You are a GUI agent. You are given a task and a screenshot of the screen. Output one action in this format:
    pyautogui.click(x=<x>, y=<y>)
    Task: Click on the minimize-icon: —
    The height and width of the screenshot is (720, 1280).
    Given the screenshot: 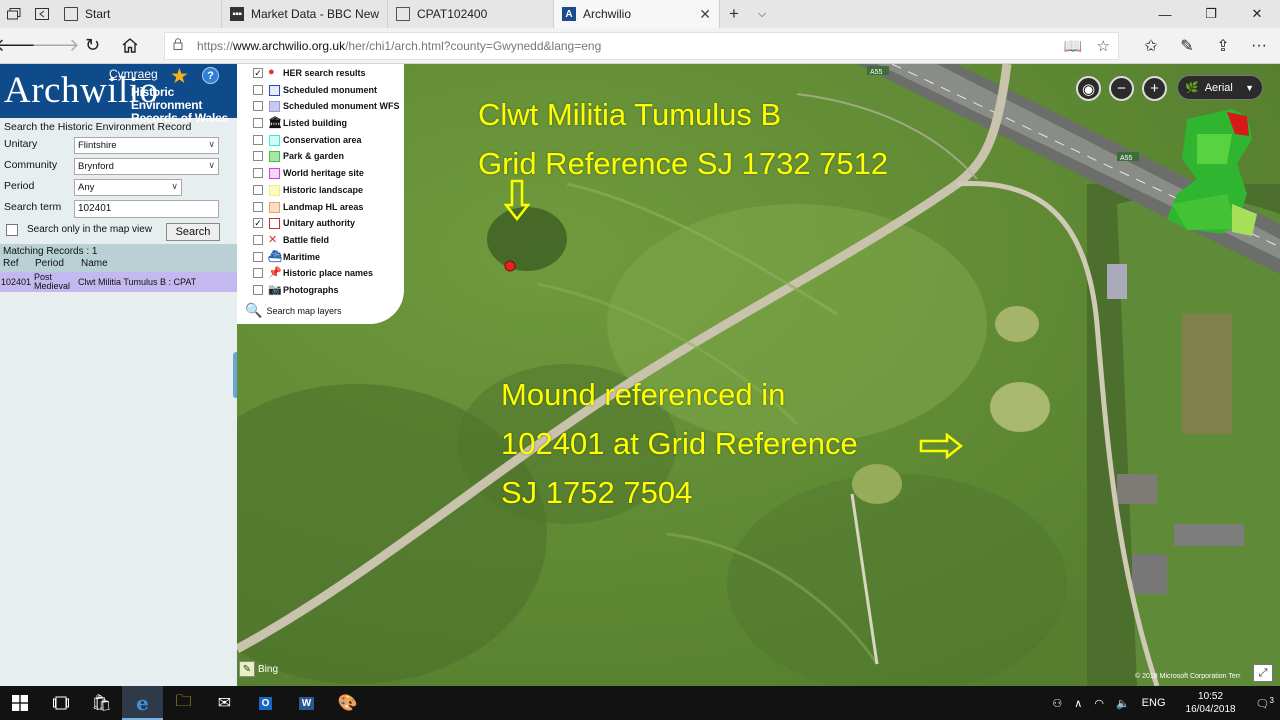 What is the action you would take?
    pyautogui.click(x=1165, y=14)
    